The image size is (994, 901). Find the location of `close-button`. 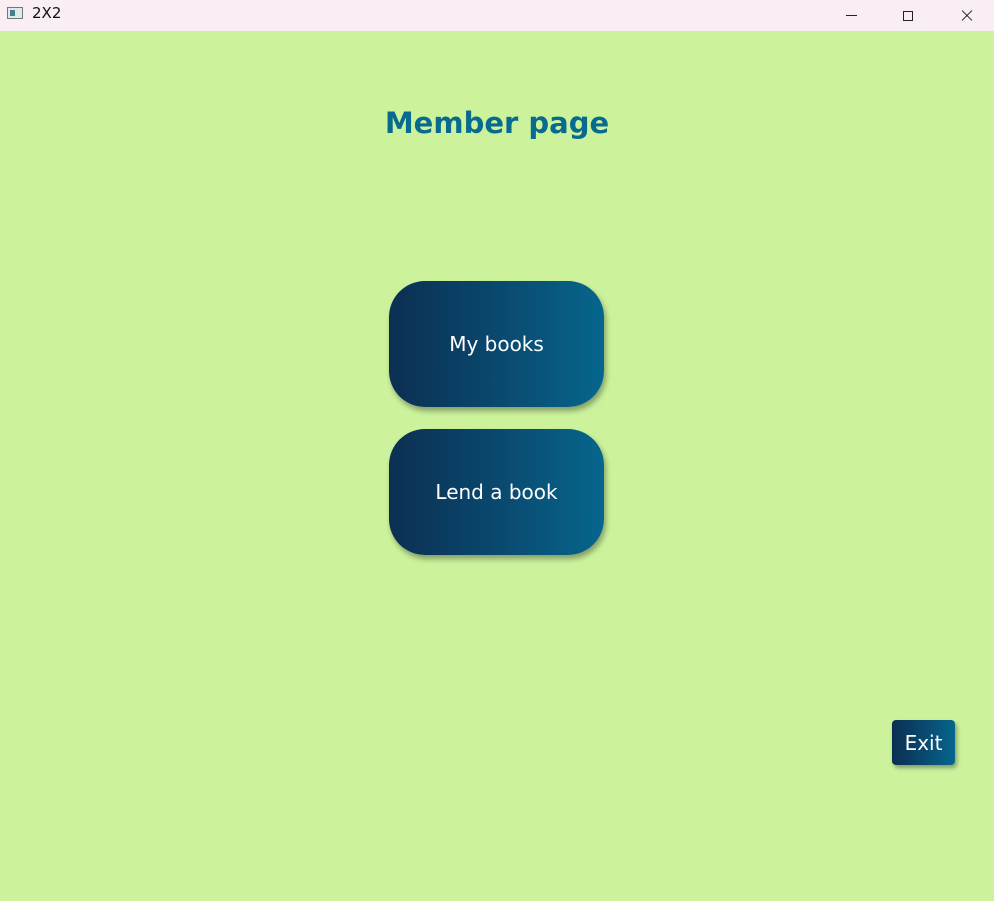

close-button is located at coordinates (967, 15).